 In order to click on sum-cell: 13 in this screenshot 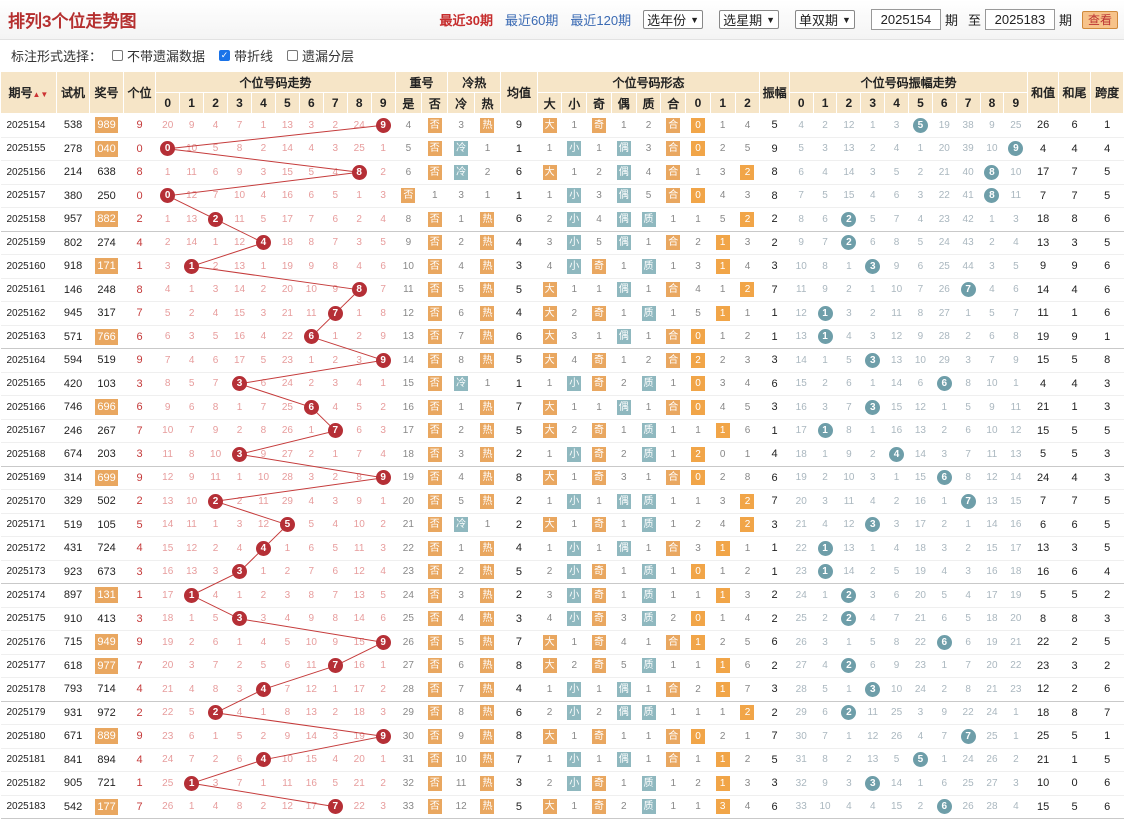, I will do `click(1043, 548)`.